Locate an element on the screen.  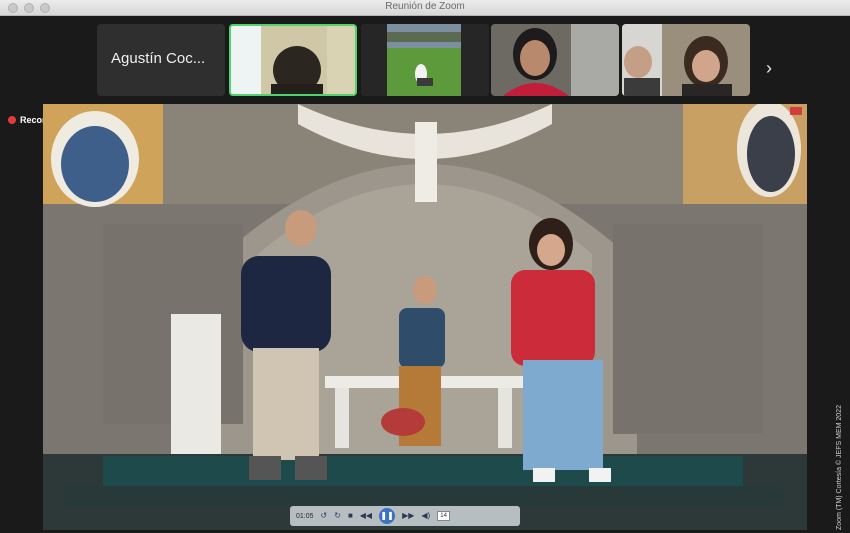
title-bar: Reunión de Zoom is located at coordinates (425, 8).